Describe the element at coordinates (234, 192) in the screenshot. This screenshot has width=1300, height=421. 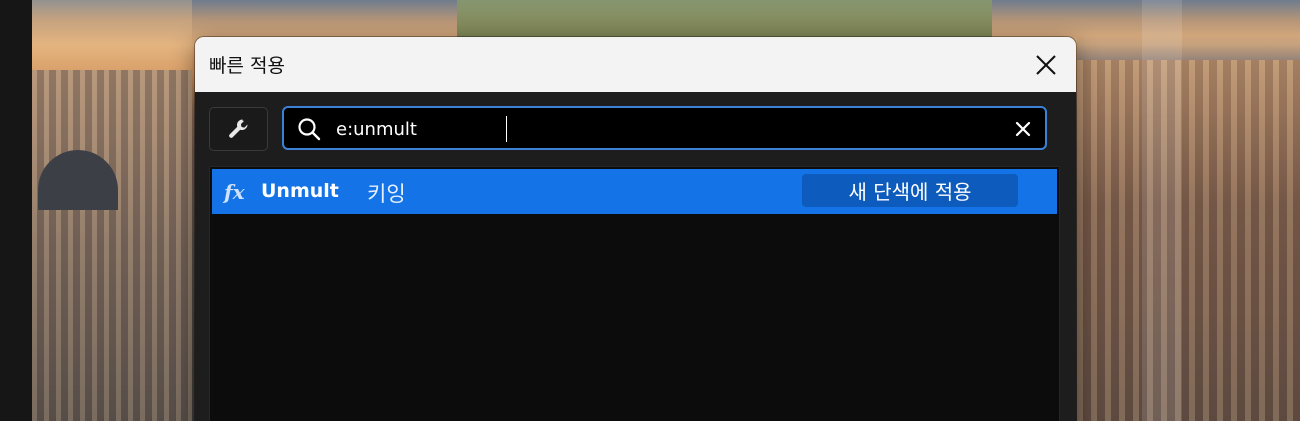
I see `fx-icon: fx` at that location.